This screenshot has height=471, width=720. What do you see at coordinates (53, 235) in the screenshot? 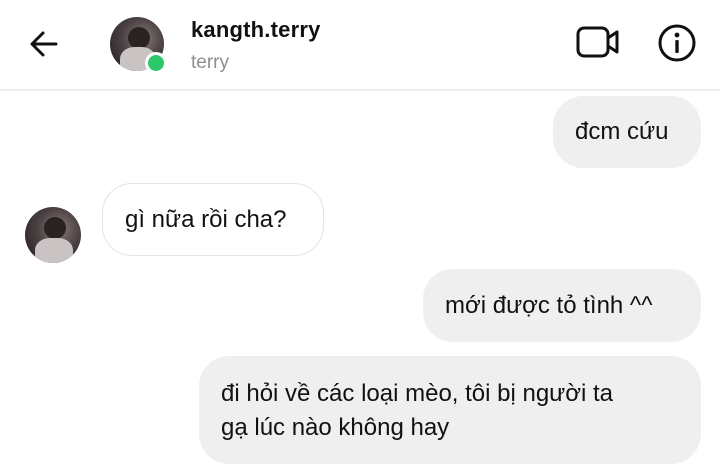
I see `sender-avatar` at bounding box center [53, 235].